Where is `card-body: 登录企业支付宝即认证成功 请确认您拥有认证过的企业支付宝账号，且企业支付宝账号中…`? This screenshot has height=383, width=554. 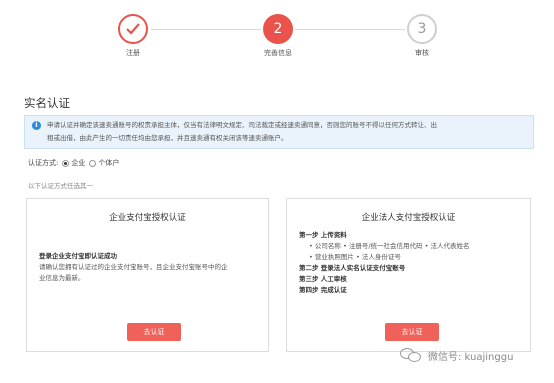
card-body: 登录企业支付宝即认证成功 请确认您拥有认证过的企业支付宝账号，且企业支付宝账号中… is located at coordinates (148, 267).